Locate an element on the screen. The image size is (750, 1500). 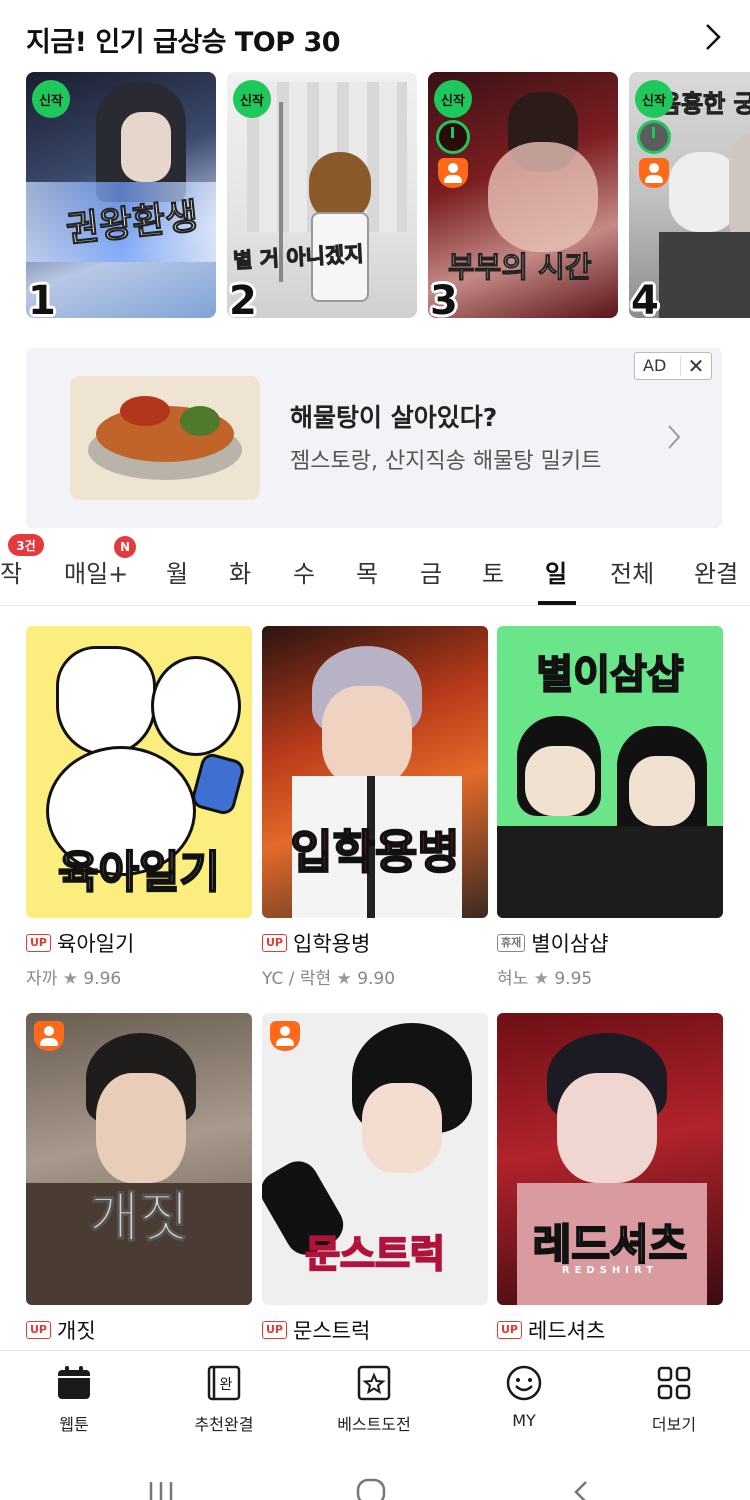
ad-title: 해물탕이 살아있다? is located at coordinates (394, 417).